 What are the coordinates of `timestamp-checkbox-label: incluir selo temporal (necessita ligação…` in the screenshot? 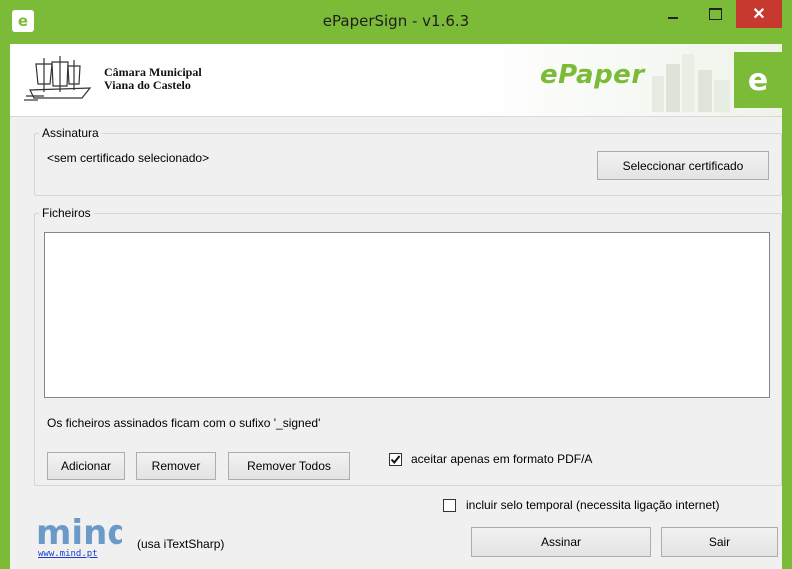 It's located at (592, 505).